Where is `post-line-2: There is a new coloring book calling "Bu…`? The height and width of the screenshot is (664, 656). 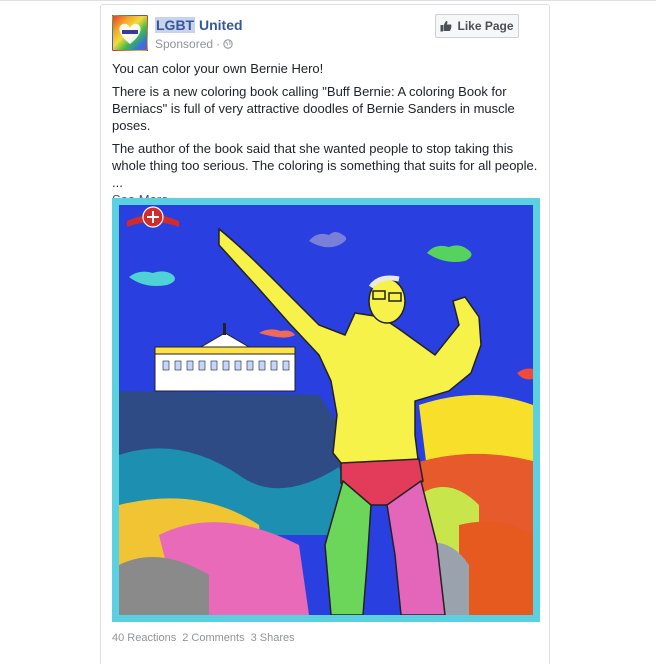
post-line-2: There is a new coloring book calling "Bu… is located at coordinates (313, 108).